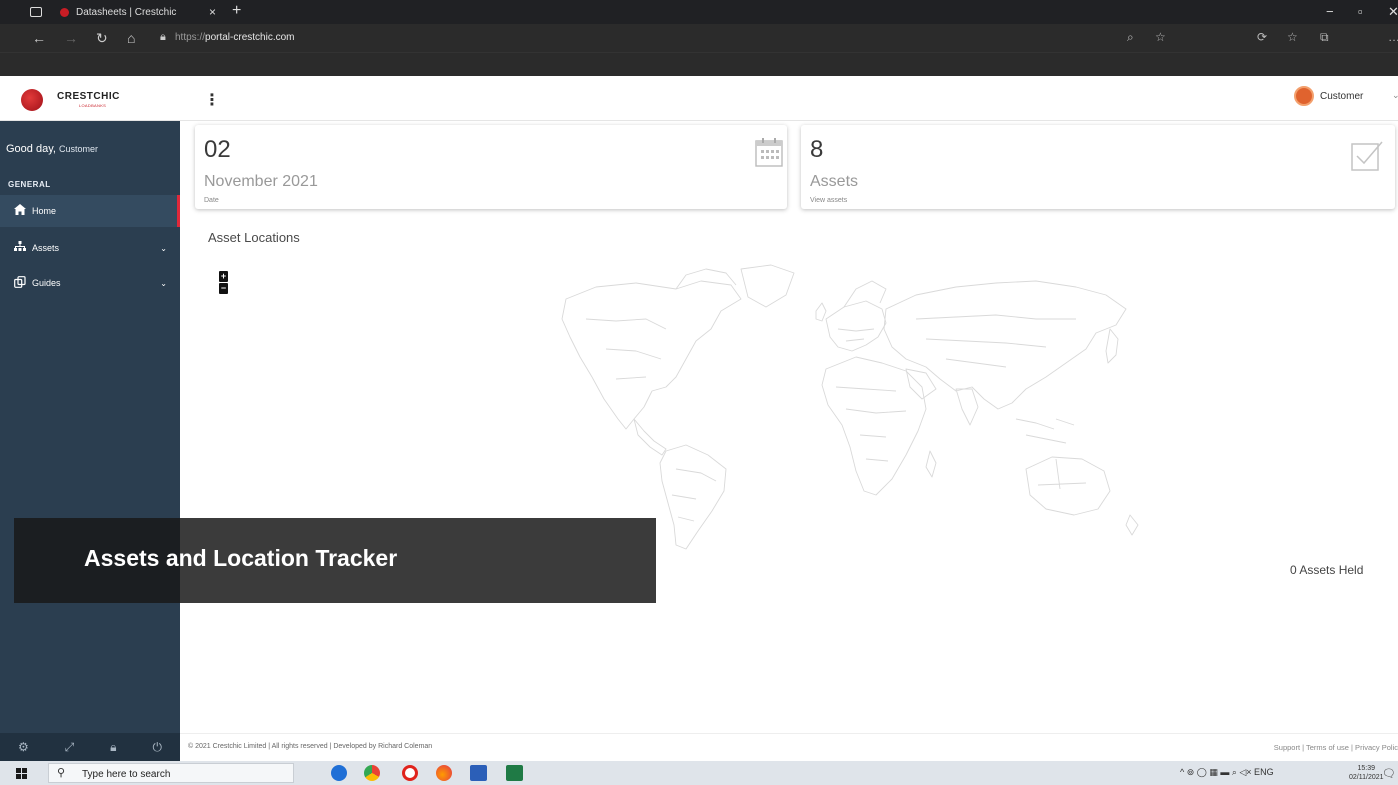  Describe the element at coordinates (234, 37) in the screenshot. I see `url-field: https://portal-crestchic.com` at that location.